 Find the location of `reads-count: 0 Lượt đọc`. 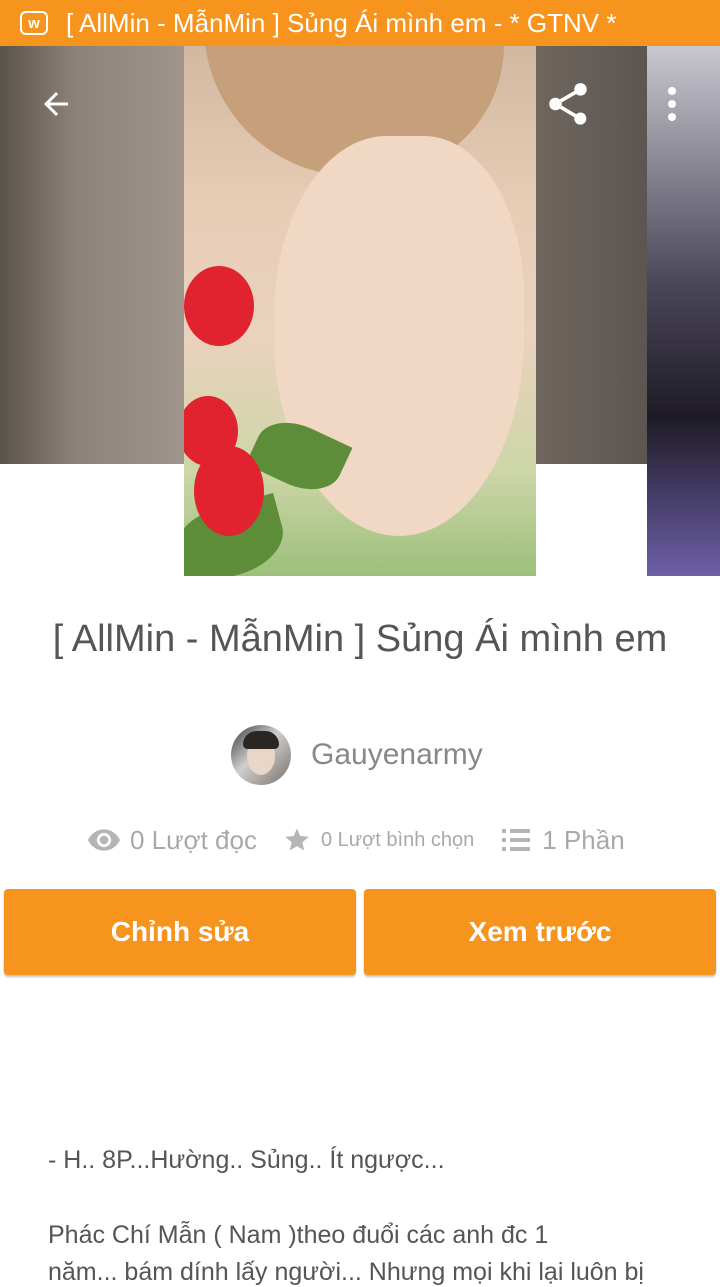

reads-count: 0 Lượt đọc is located at coordinates (193, 839).